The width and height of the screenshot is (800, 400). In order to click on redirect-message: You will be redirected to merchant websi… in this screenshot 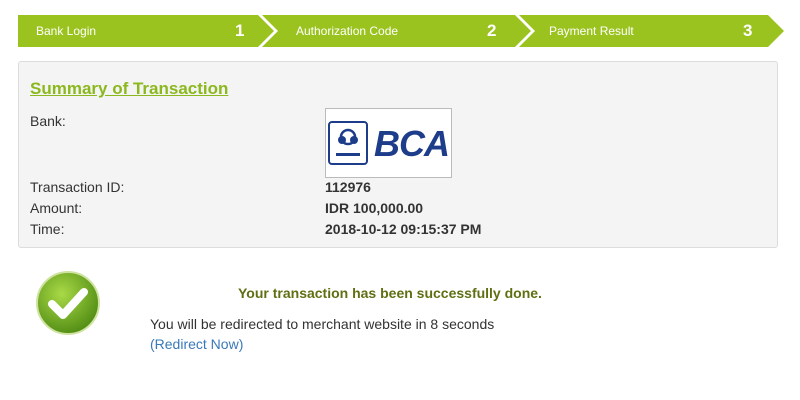, I will do `click(322, 324)`.